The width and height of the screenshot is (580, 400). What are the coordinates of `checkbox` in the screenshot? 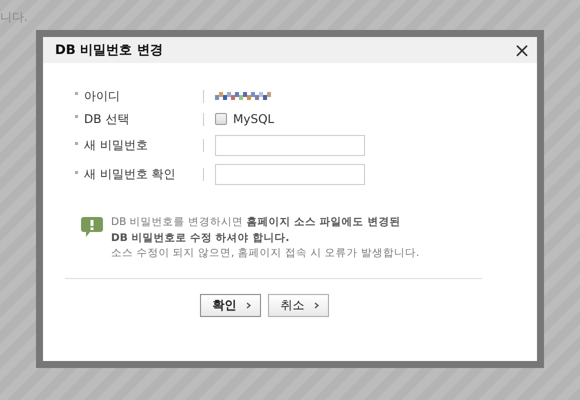 It's located at (221, 119).